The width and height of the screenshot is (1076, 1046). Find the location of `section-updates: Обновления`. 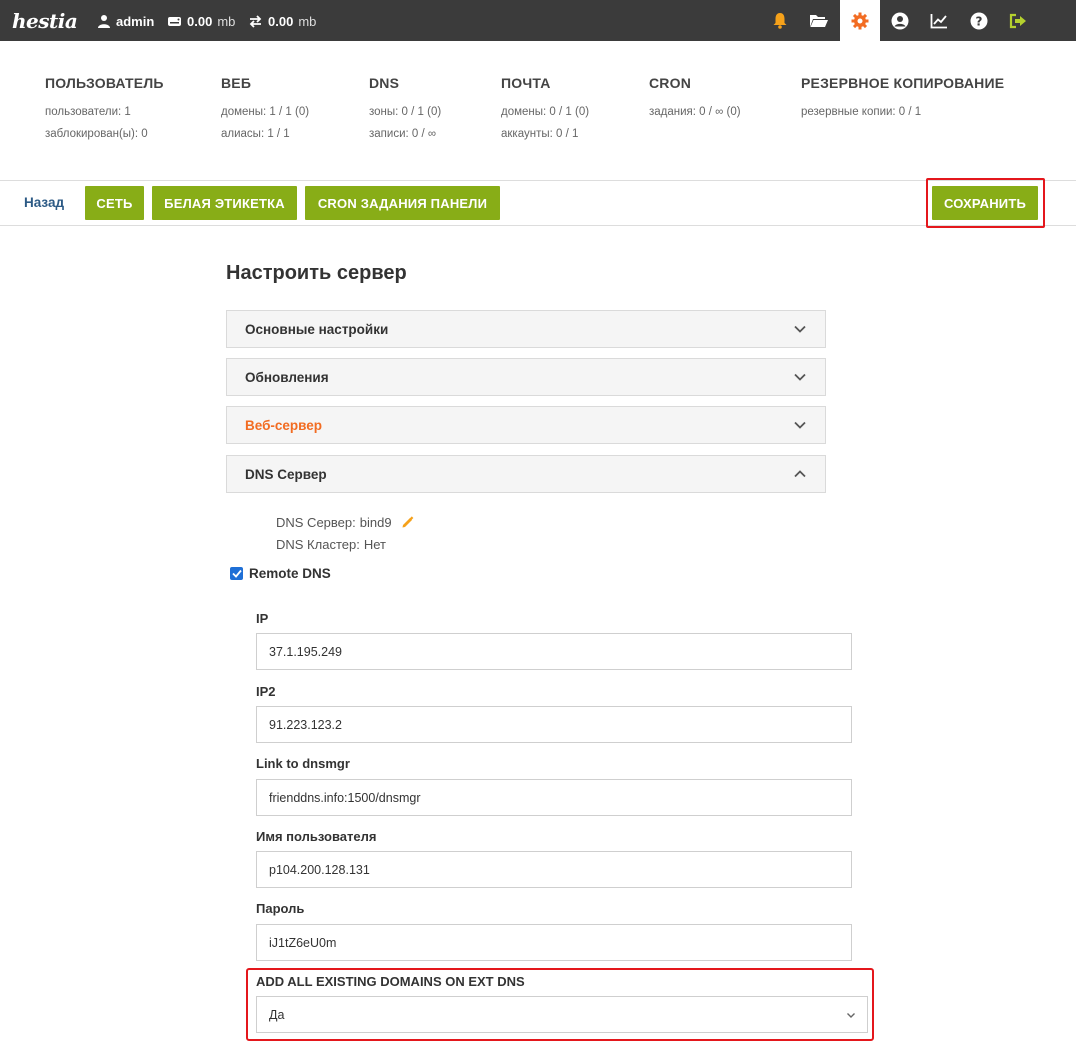

section-updates: Обновления is located at coordinates (526, 377).